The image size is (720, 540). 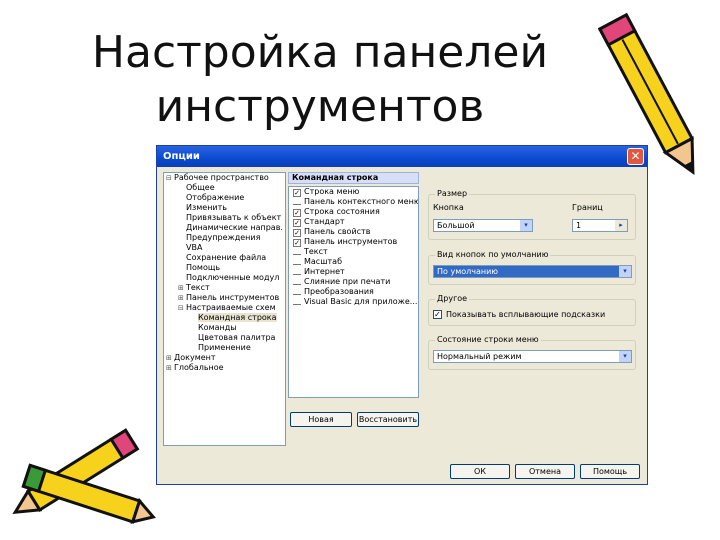 I want to click on tree-item-label: Рабочее пространство, so click(x=221, y=177).